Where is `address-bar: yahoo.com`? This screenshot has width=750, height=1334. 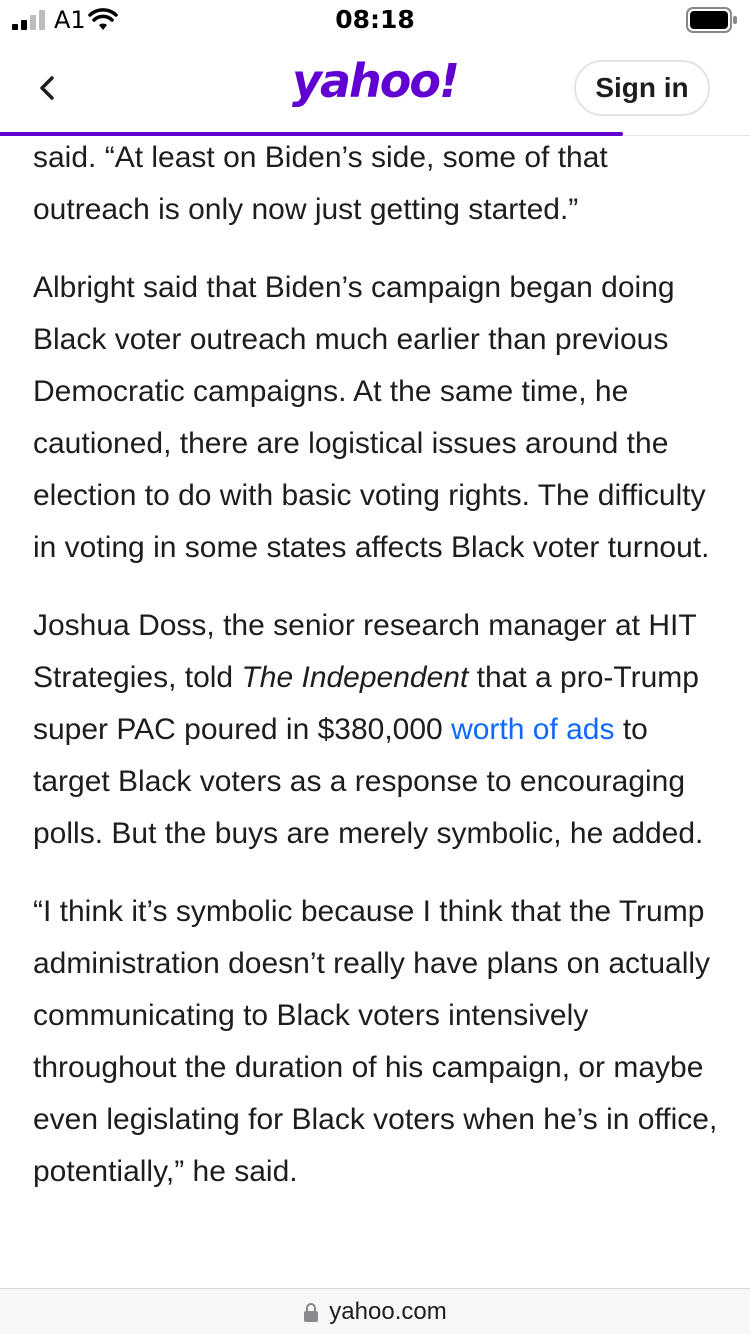
address-bar: yahoo.com is located at coordinates (375, 1311).